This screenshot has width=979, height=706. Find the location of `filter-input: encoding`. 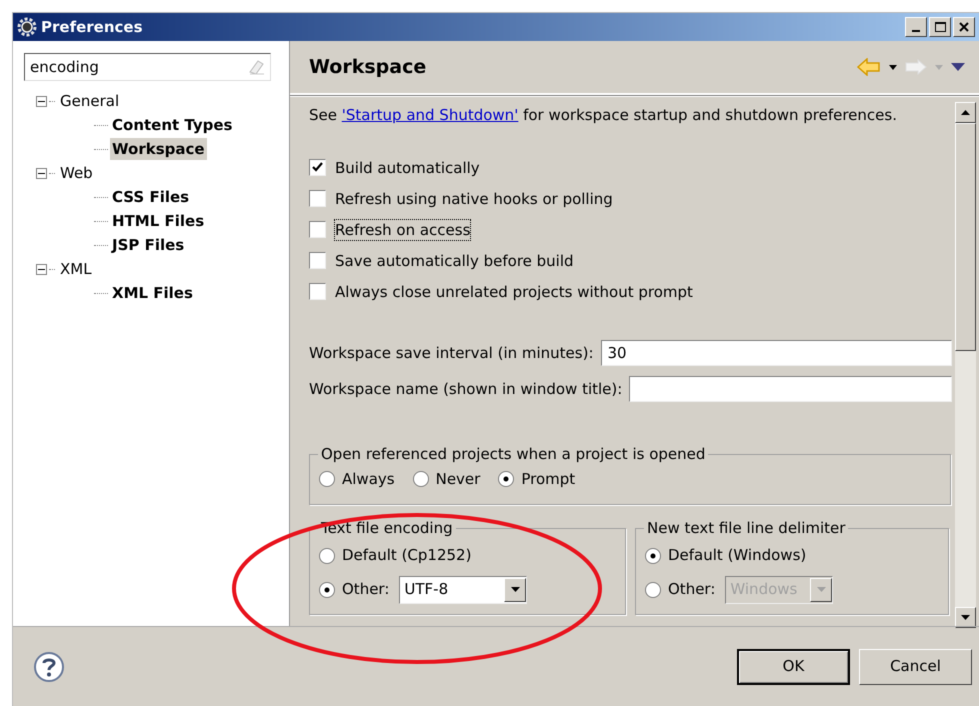

filter-input: encoding is located at coordinates (138, 67).